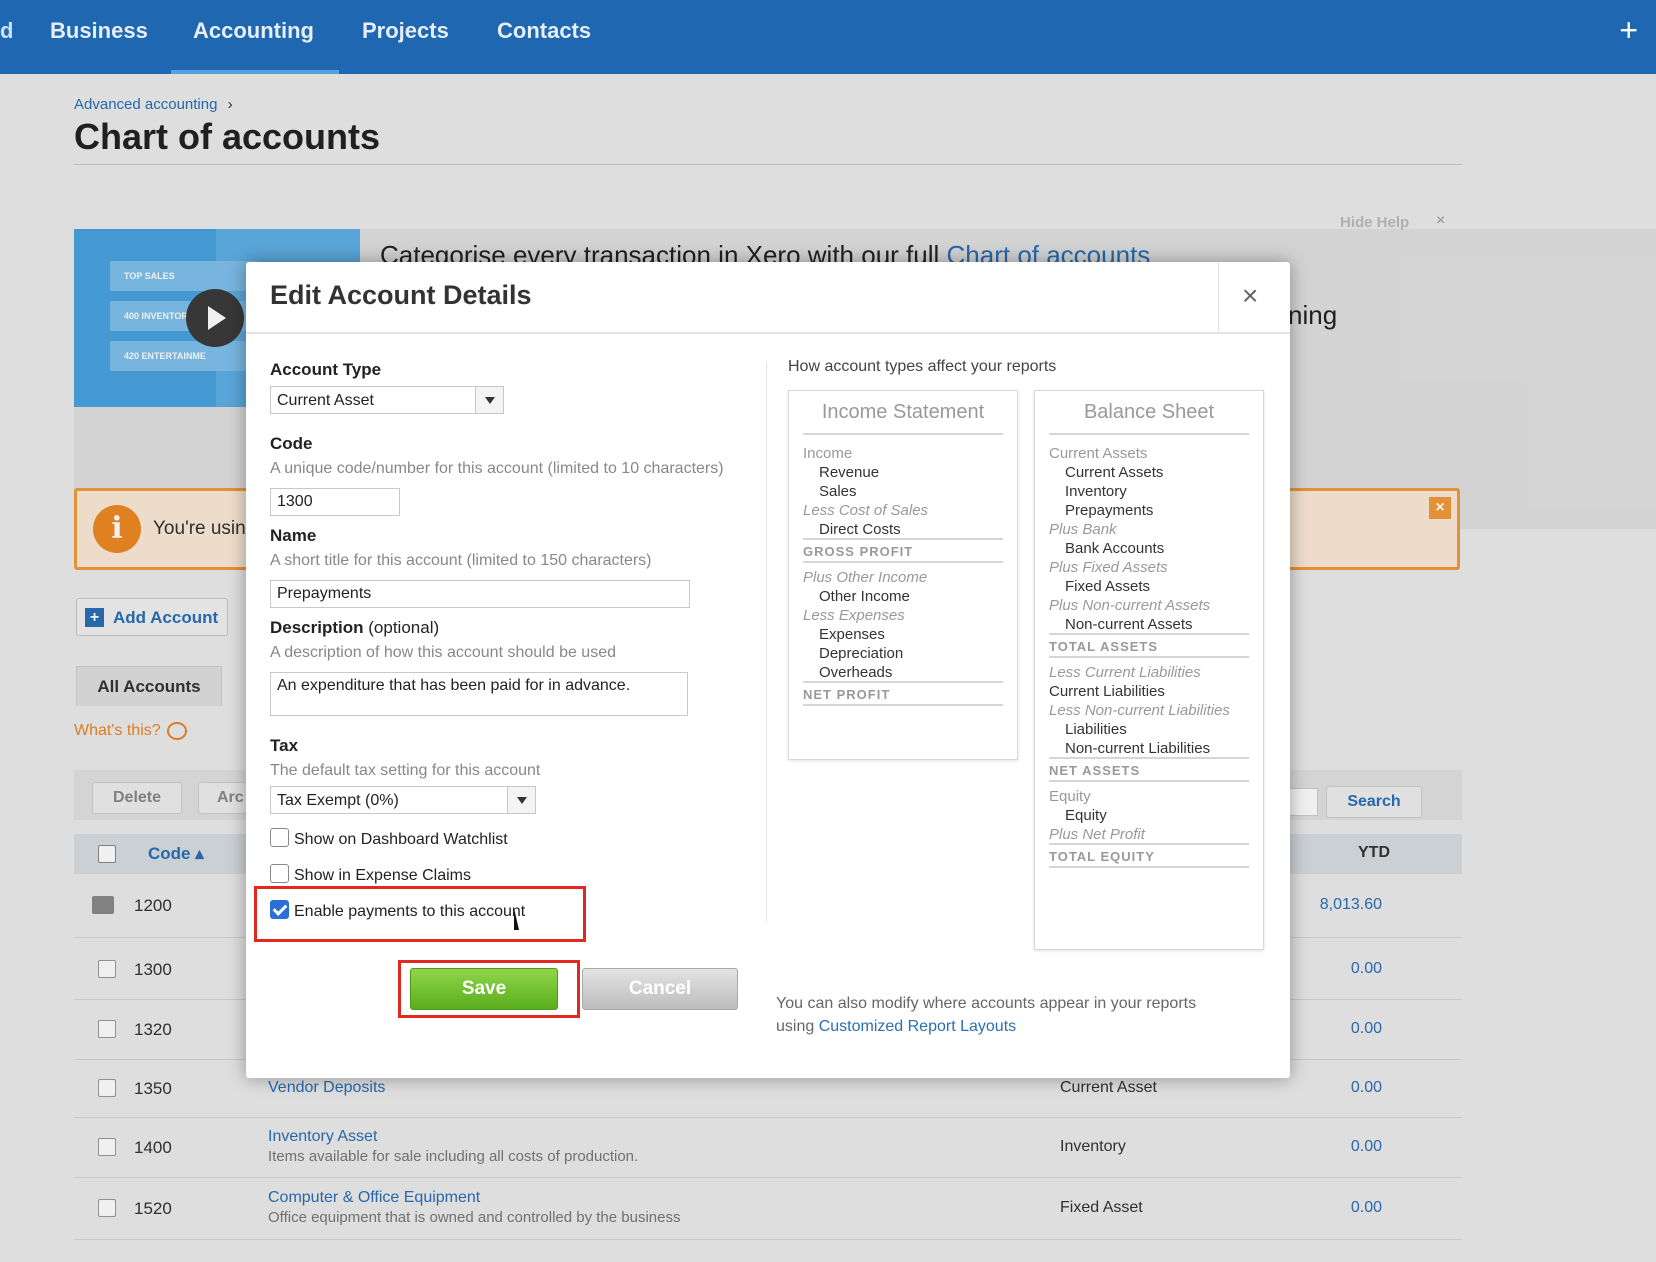 This screenshot has width=1656, height=1262. Describe the element at coordinates (405, 770) in the screenshot. I see `tax-hint: The default tax setting for this account` at that location.